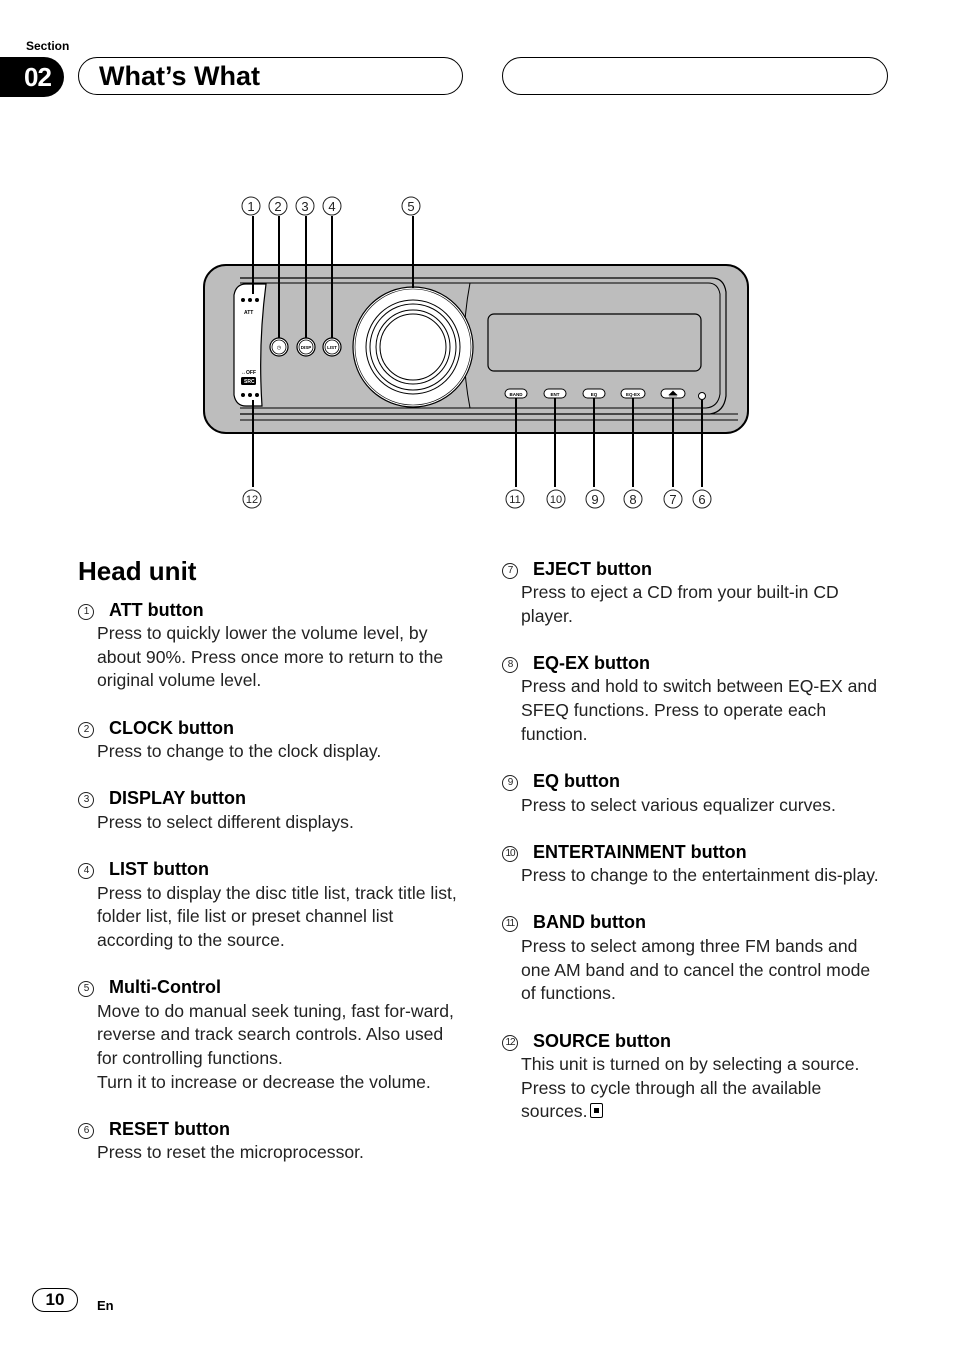  Describe the element at coordinates (249, 382) in the screenshot. I see `svg-text: SRC` at that location.